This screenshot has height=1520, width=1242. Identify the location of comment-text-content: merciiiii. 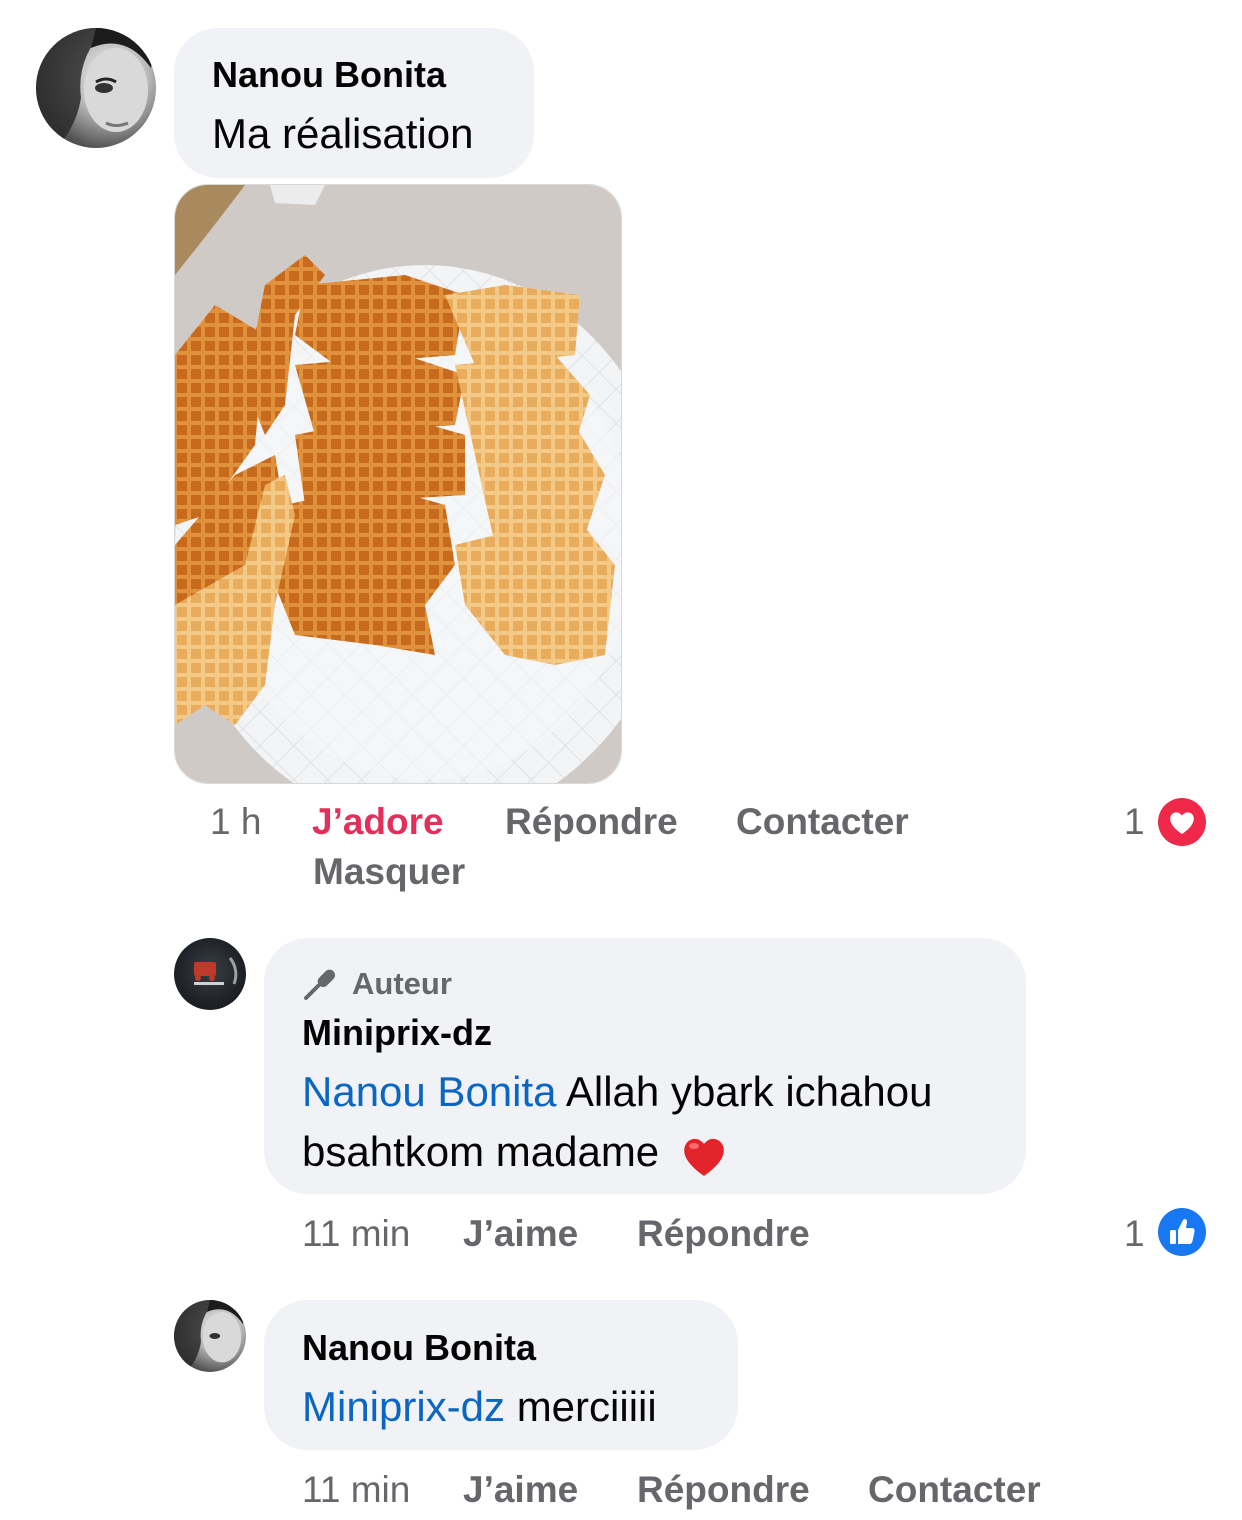
(581, 1406).